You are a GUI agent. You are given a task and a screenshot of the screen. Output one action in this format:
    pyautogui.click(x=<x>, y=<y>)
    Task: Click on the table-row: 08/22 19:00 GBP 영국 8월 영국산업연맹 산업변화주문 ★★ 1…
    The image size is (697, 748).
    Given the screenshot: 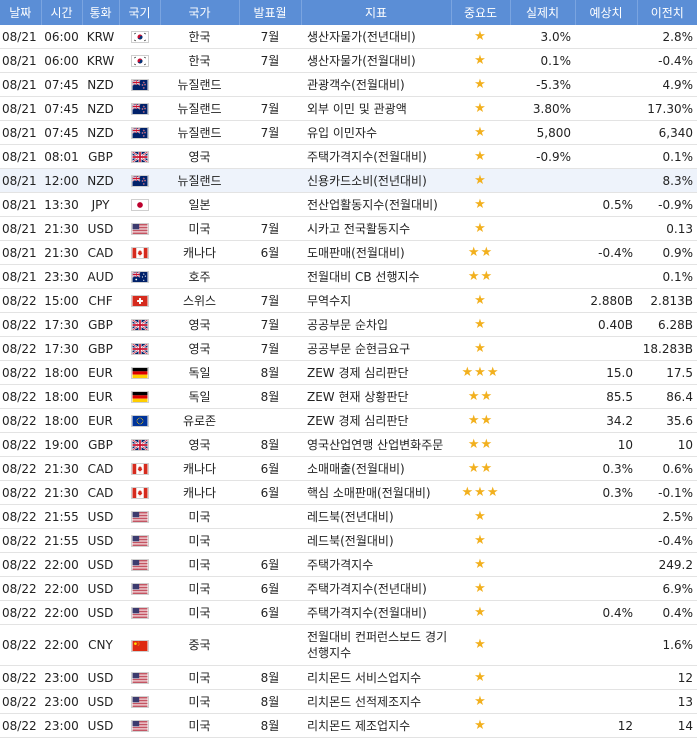 What is the action you would take?
    pyautogui.click(x=348, y=444)
    